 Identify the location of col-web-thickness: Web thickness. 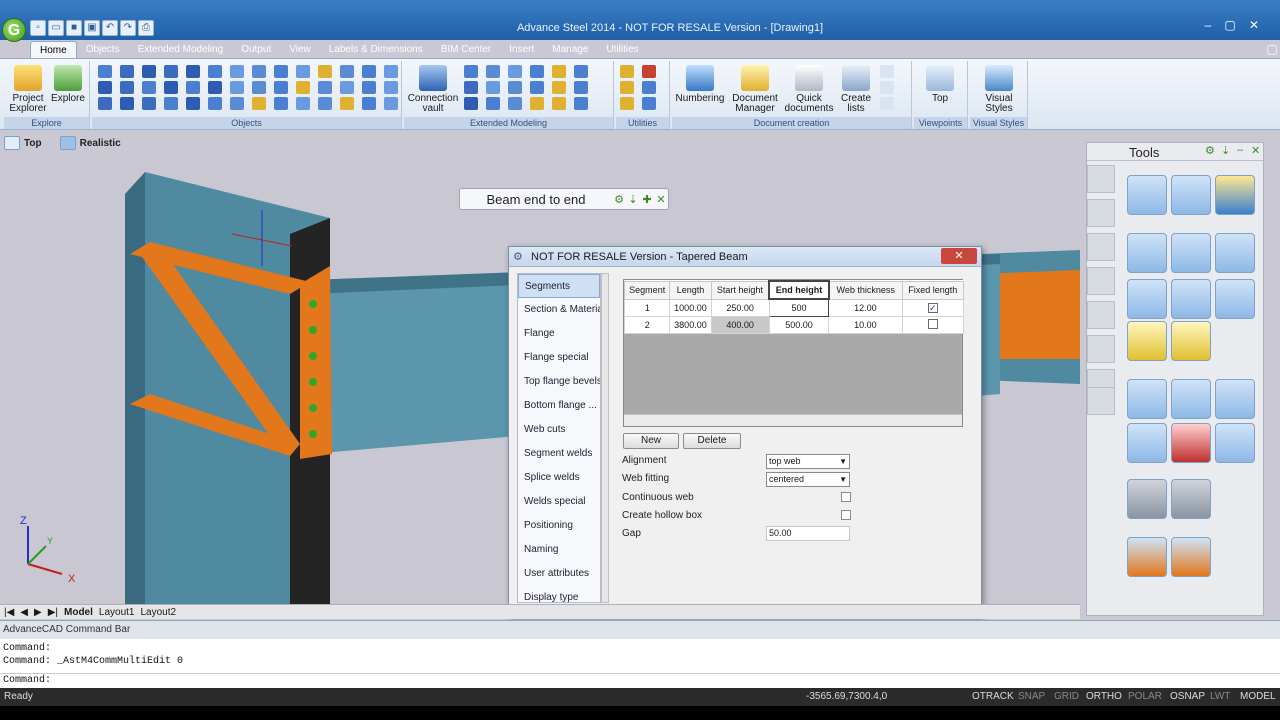
(865, 290).